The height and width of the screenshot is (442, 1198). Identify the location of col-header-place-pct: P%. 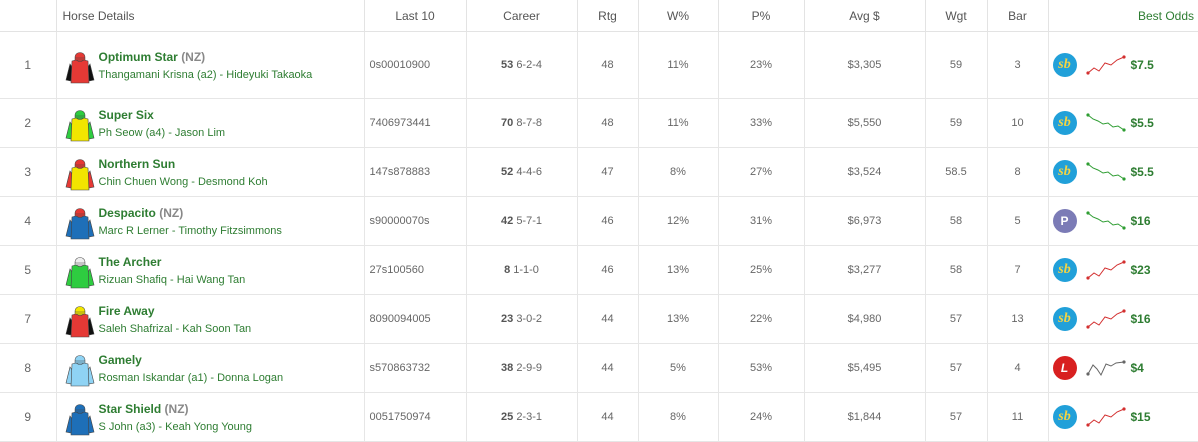
(761, 16).